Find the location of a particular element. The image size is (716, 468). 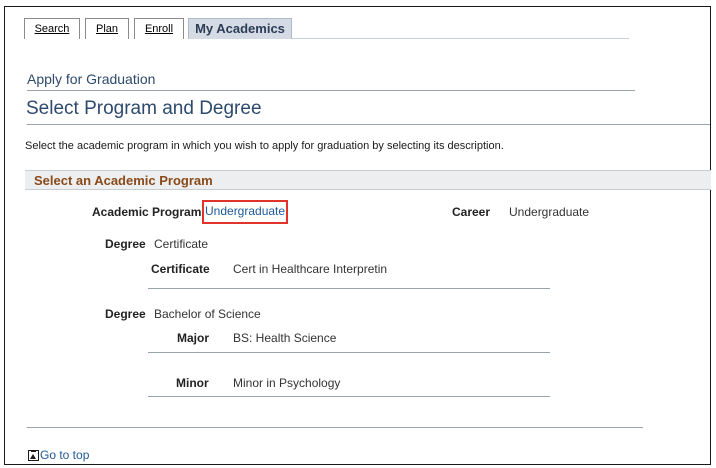

major-value: BS: Health Science is located at coordinates (285, 338).